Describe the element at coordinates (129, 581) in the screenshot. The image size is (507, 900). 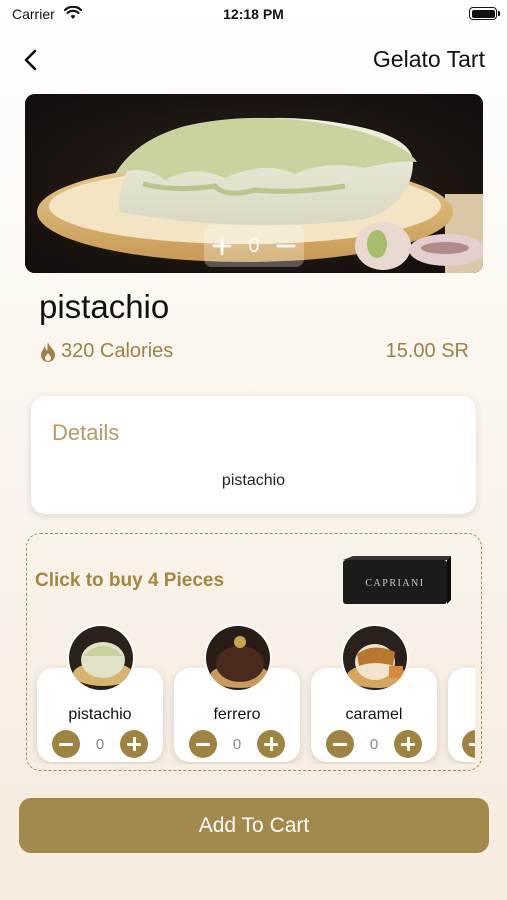
I see `bundle-title: Click to buy 4 Pieces` at that location.